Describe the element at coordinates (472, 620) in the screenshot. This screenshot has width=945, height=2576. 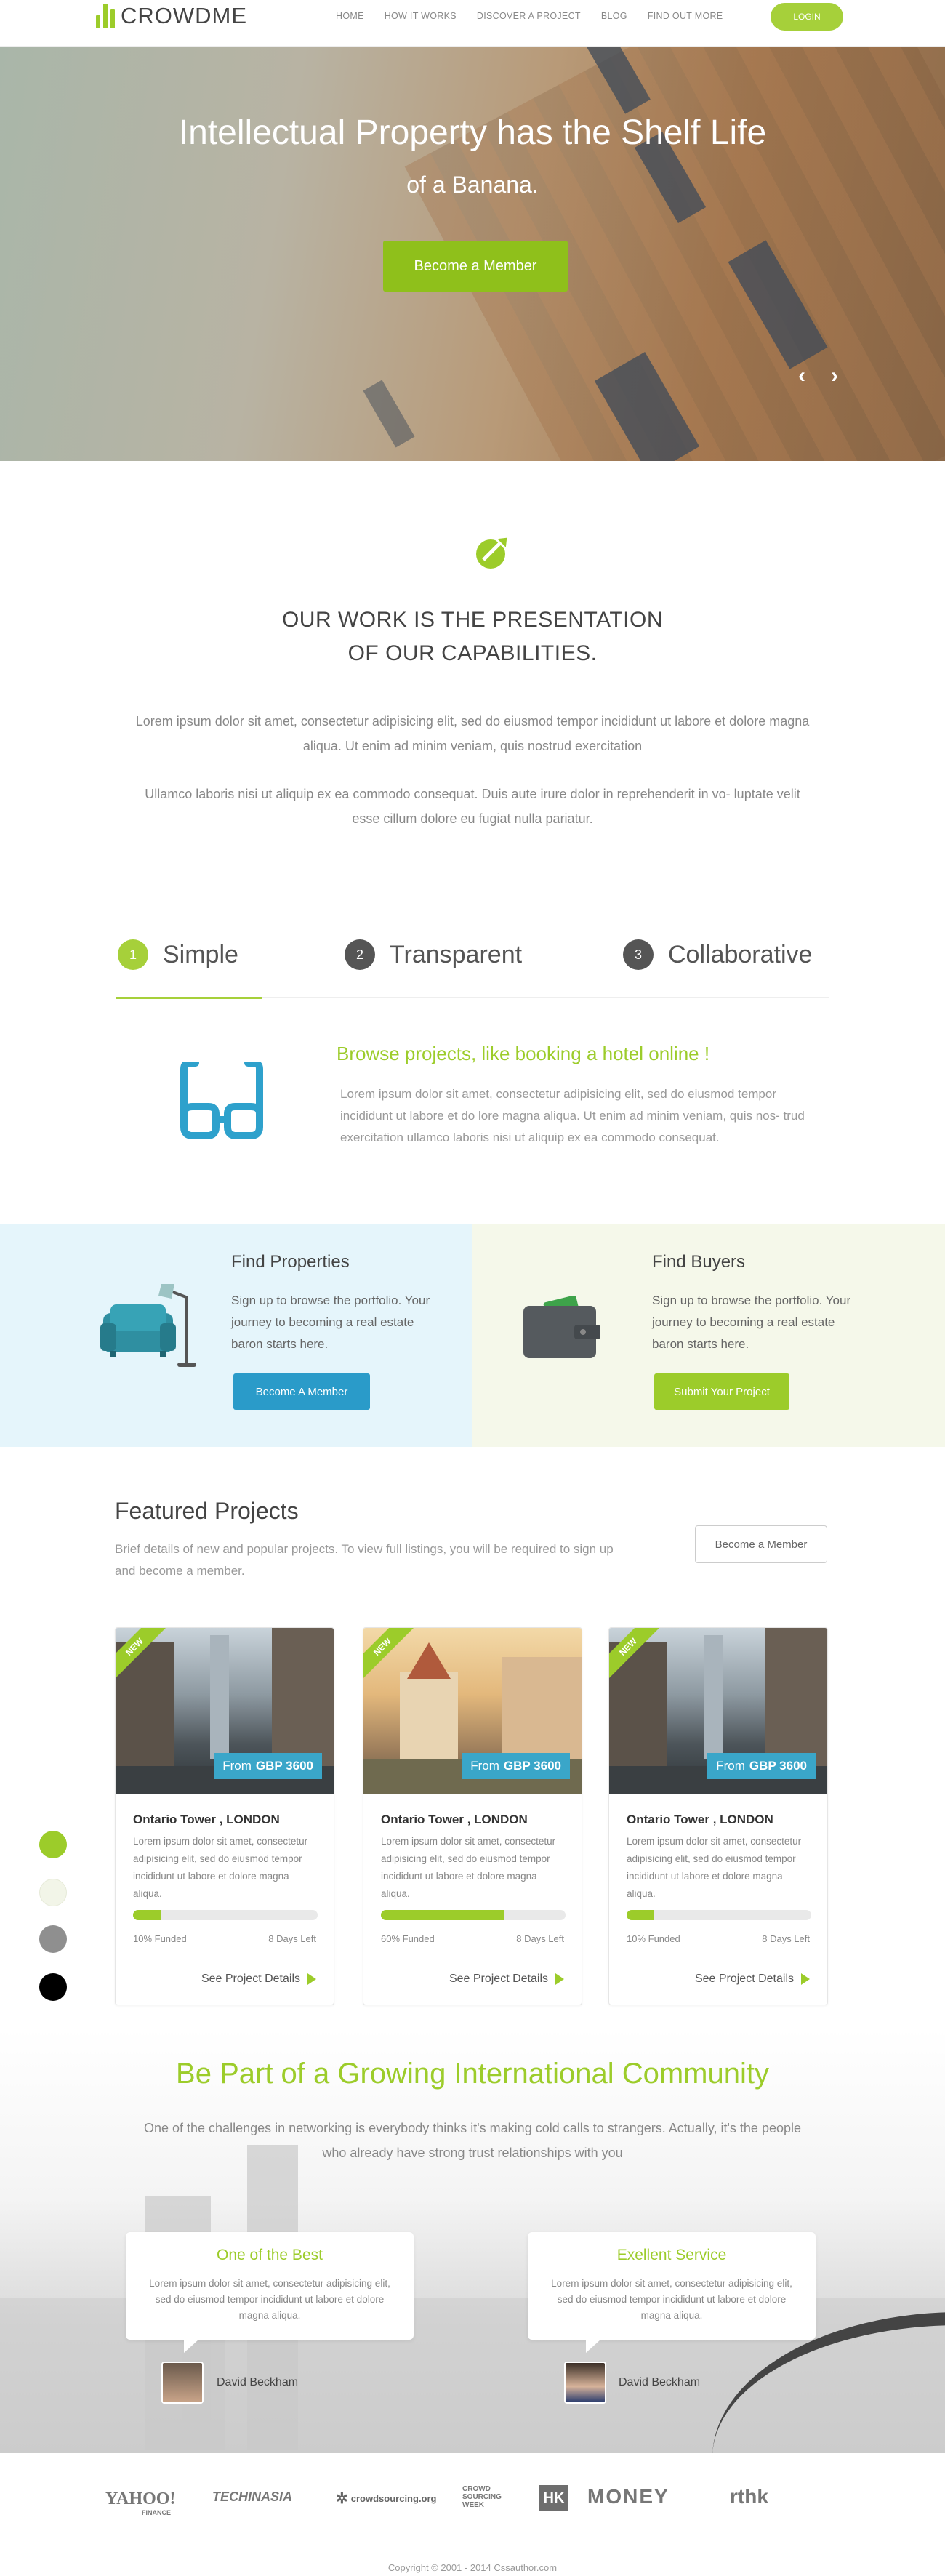
I see `capabilities-title-line1: OUR WORK IS THE PRESENTATION` at that location.